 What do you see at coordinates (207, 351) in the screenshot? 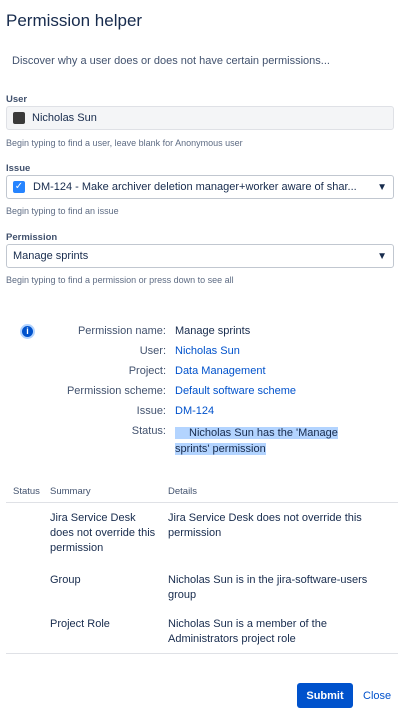
I see `user-link: Nicholas Sun` at bounding box center [207, 351].